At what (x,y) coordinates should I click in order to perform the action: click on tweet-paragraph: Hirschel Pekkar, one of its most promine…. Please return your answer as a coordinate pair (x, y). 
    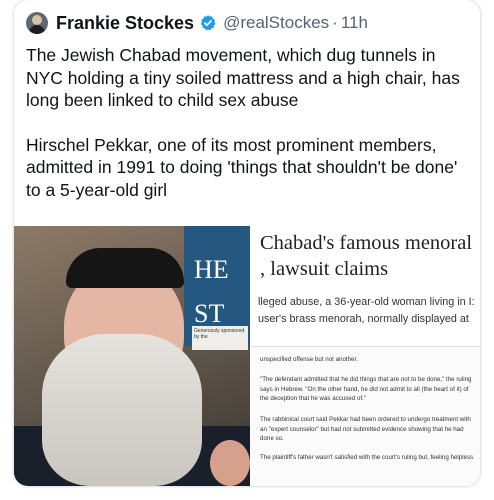
    Looking at the image, I should click on (242, 167).